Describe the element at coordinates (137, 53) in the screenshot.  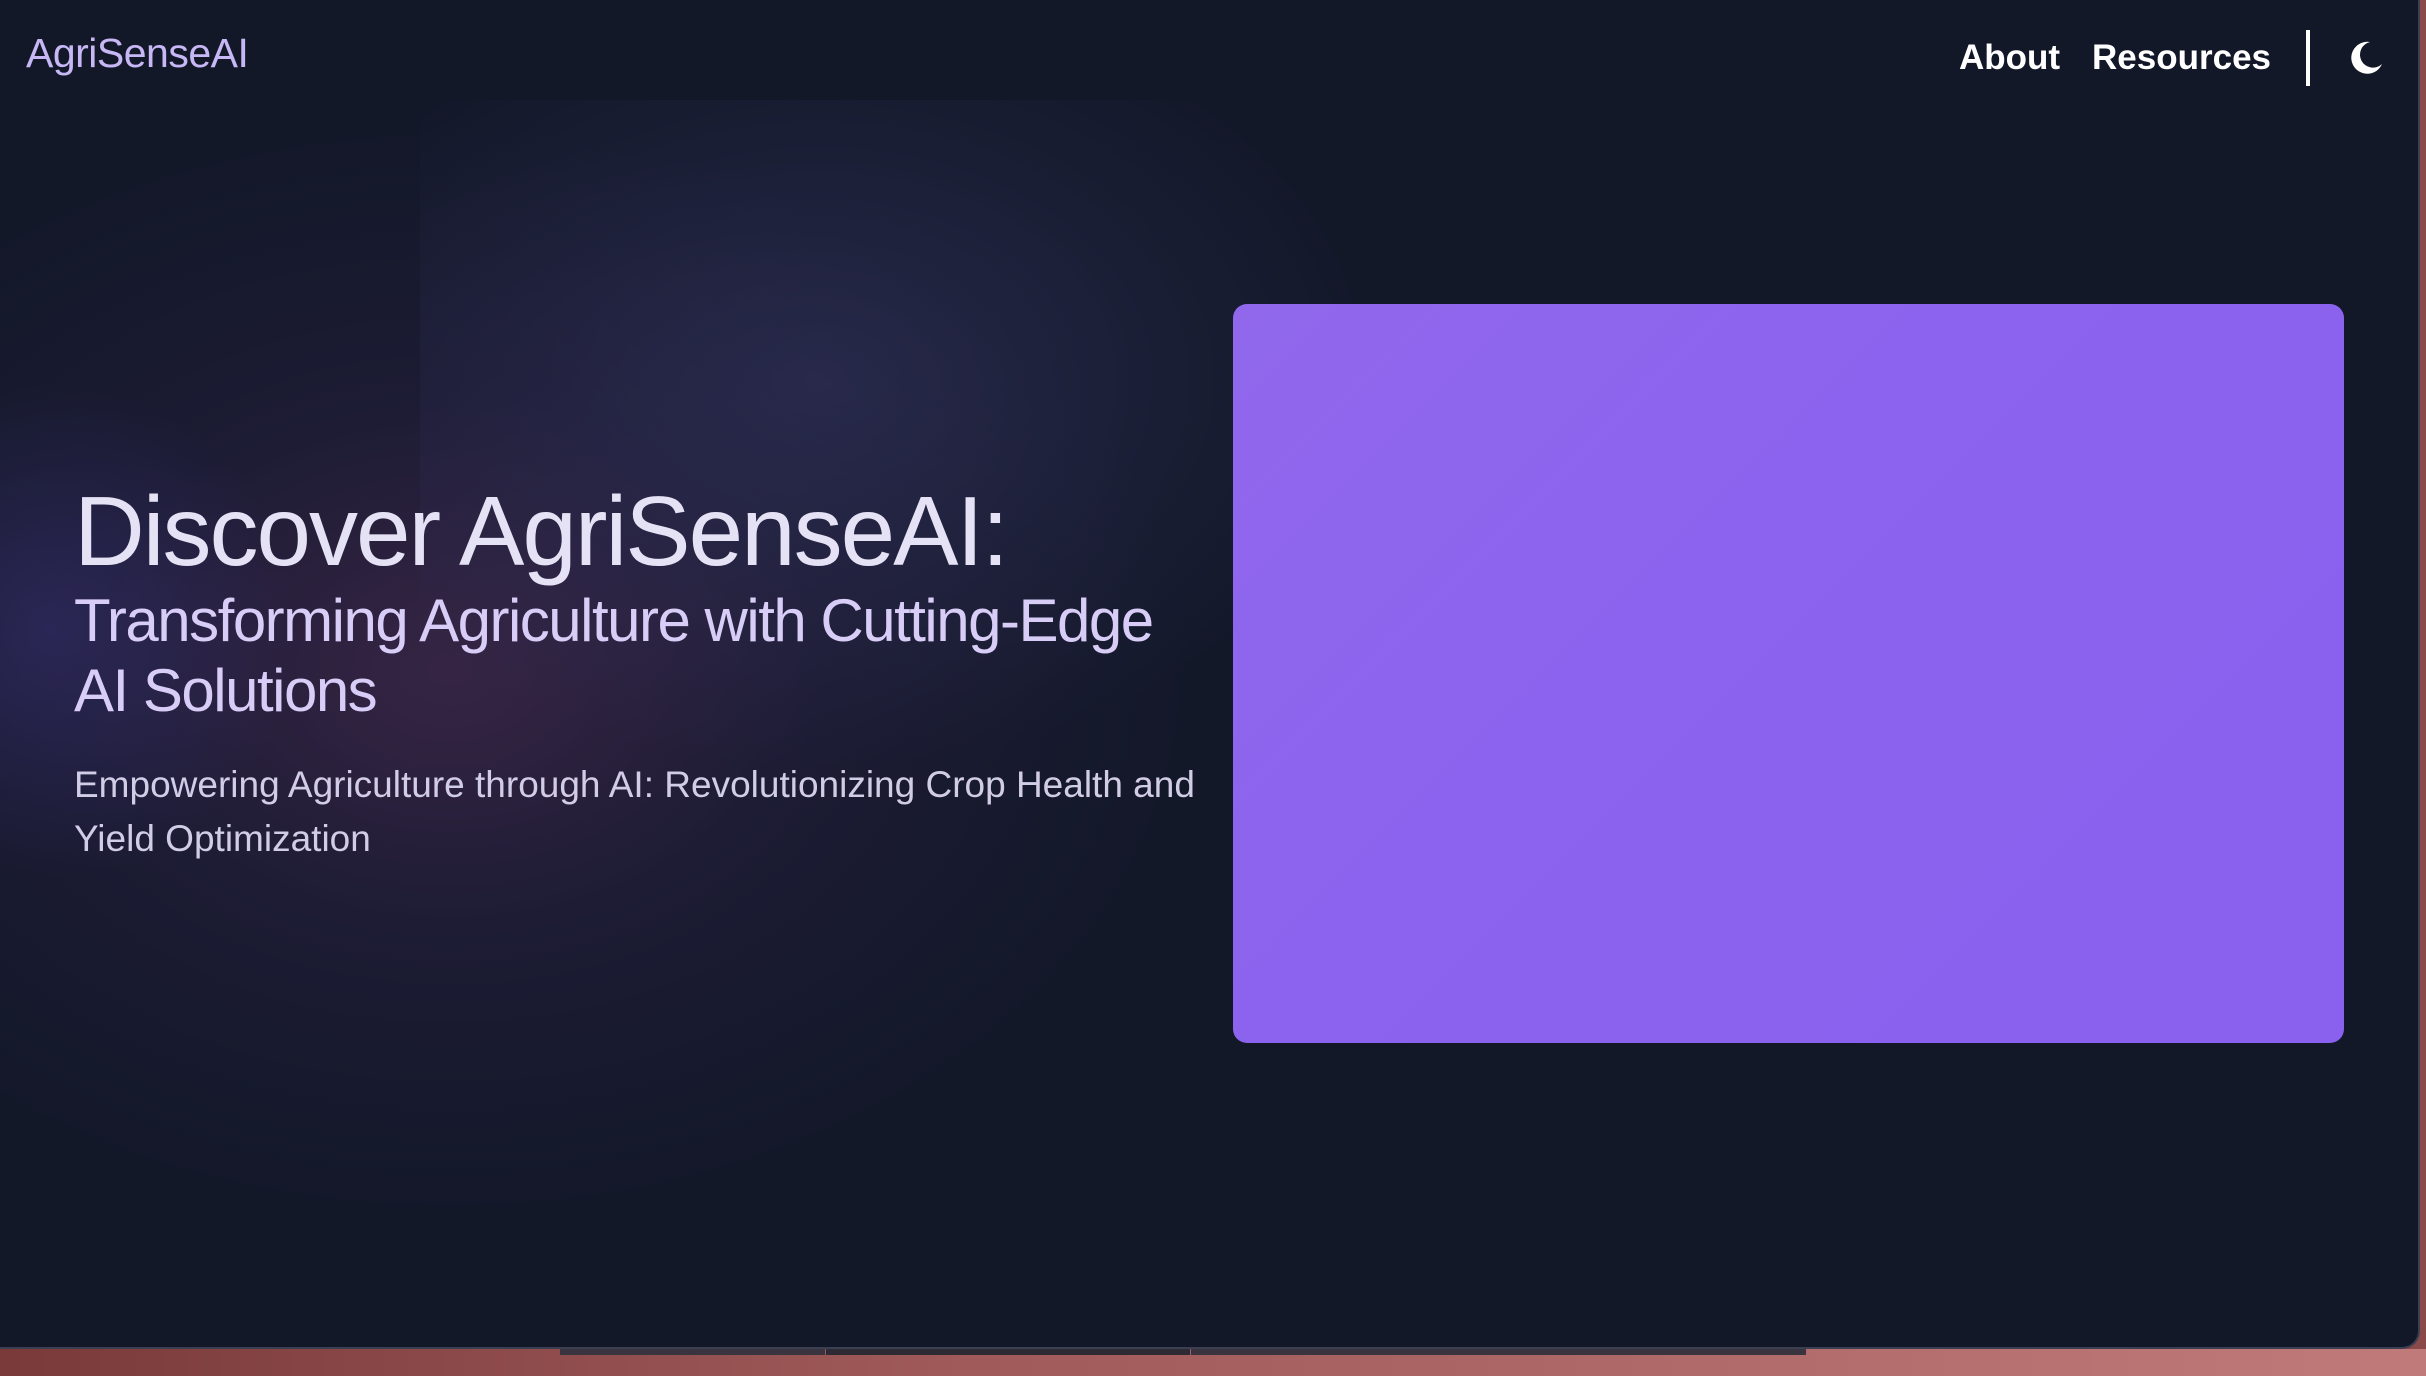
I see `logo: AgriSenseAI` at that location.